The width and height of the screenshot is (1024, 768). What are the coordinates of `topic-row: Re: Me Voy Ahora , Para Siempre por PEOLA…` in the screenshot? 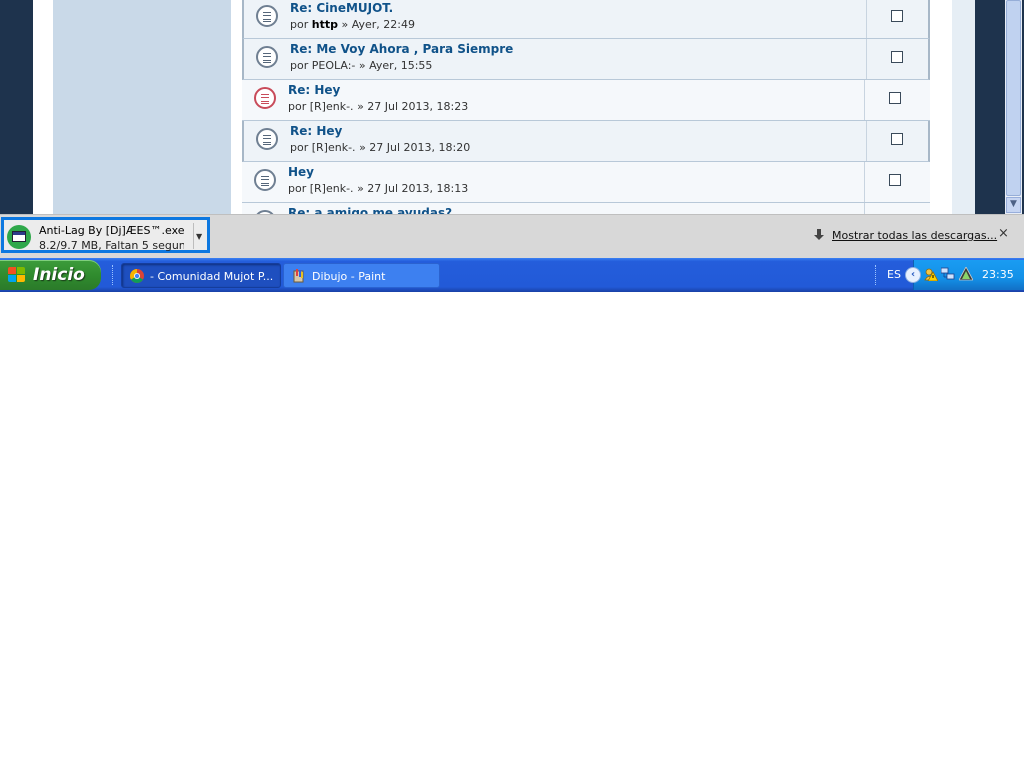 It's located at (586, 59).